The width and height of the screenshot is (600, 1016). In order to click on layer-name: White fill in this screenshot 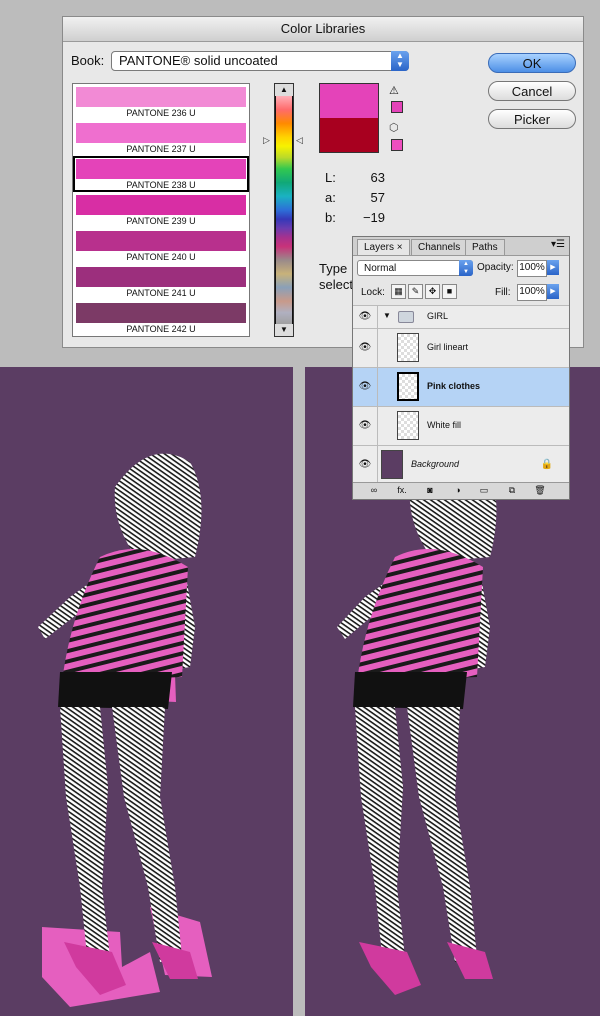, I will do `click(444, 425)`.